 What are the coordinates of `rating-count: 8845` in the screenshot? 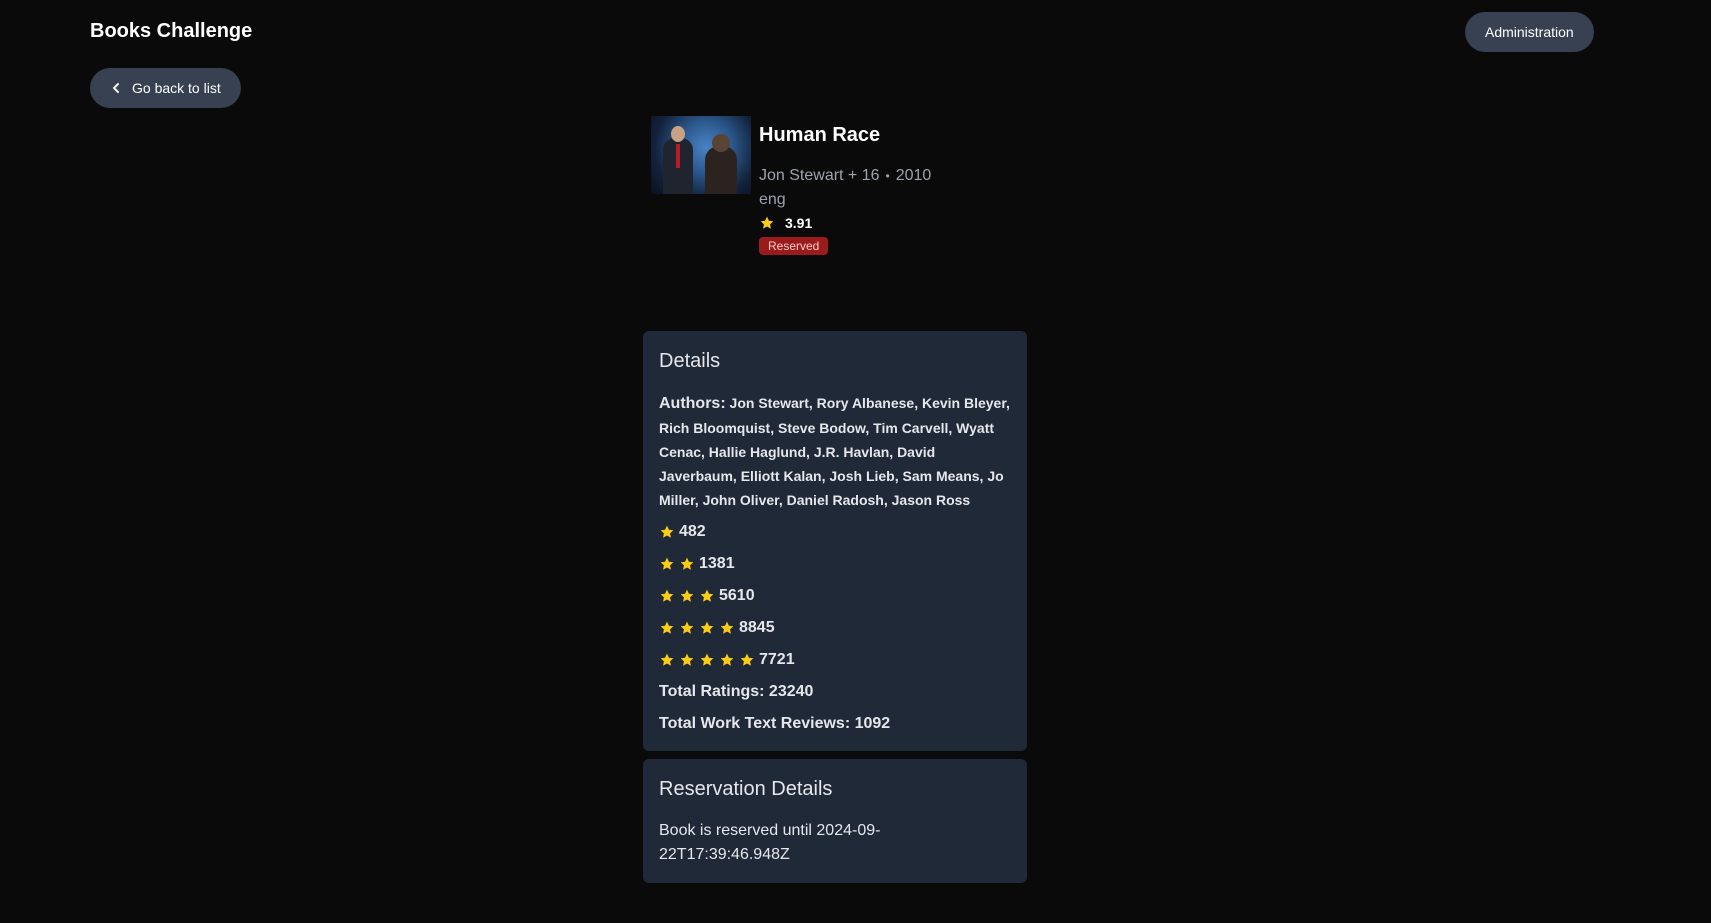 It's located at (757, 627).